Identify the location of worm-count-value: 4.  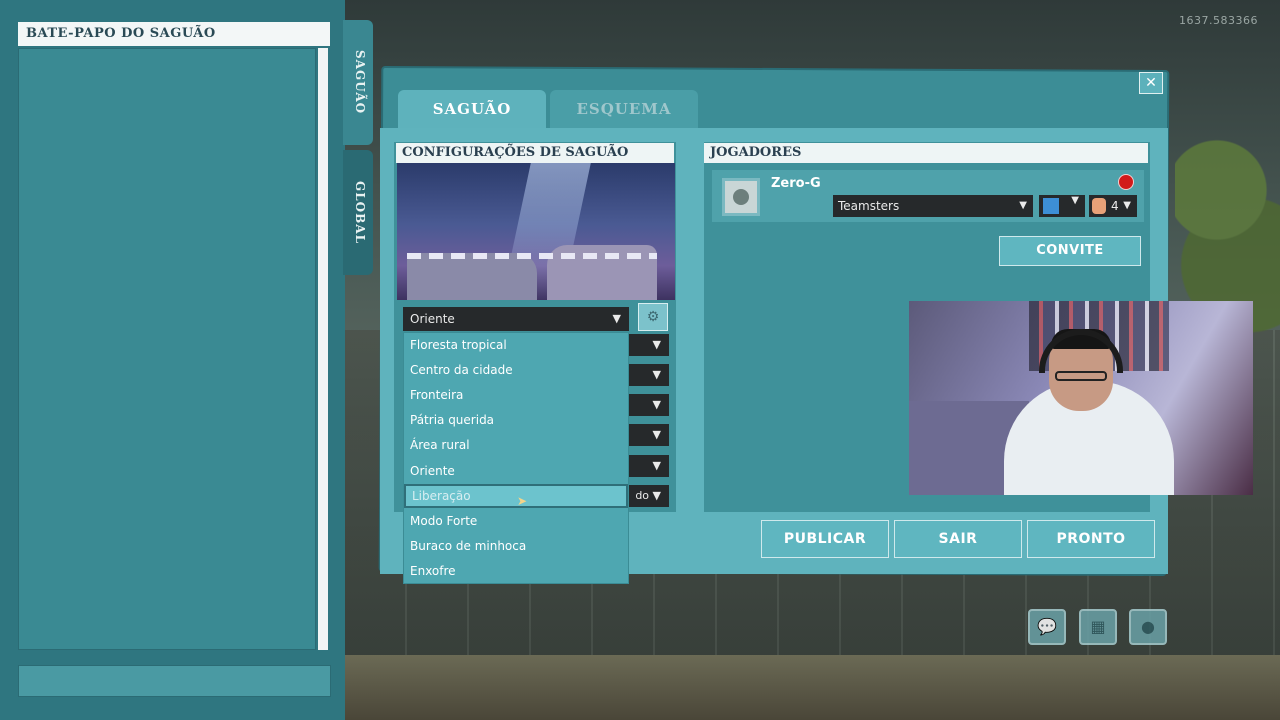
(1115, 206).